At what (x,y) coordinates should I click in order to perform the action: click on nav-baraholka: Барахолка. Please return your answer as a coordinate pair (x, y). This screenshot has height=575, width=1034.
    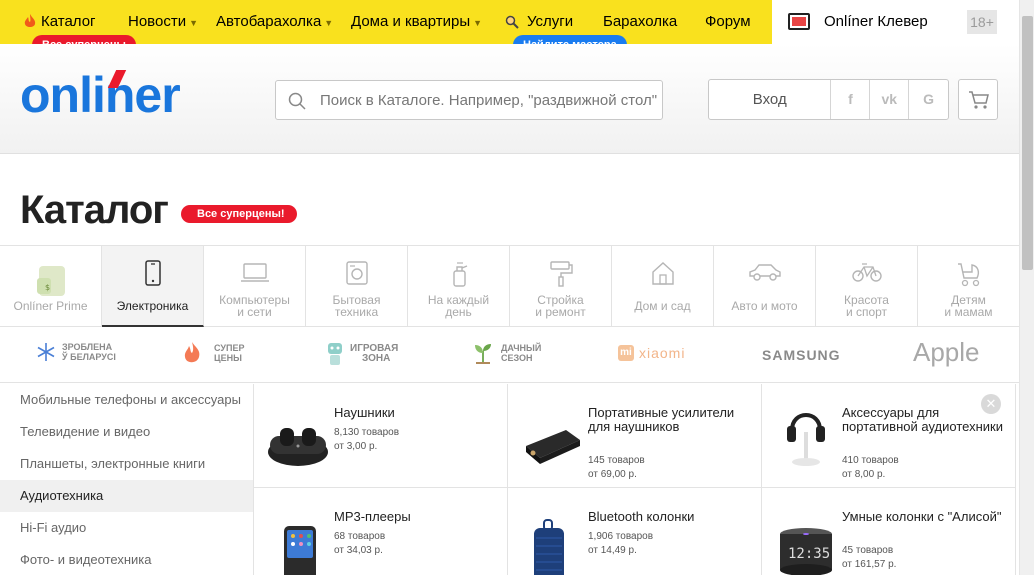
    Looking at the image, I should click on (640, 21).